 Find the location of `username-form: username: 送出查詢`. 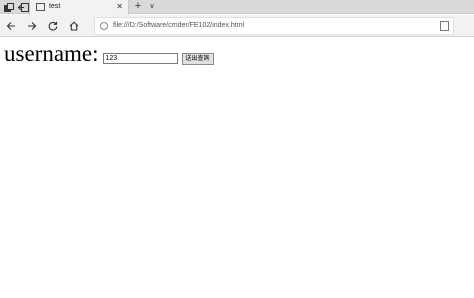

username-form: username: 送出查詢 is located at coordinates (109, 54).